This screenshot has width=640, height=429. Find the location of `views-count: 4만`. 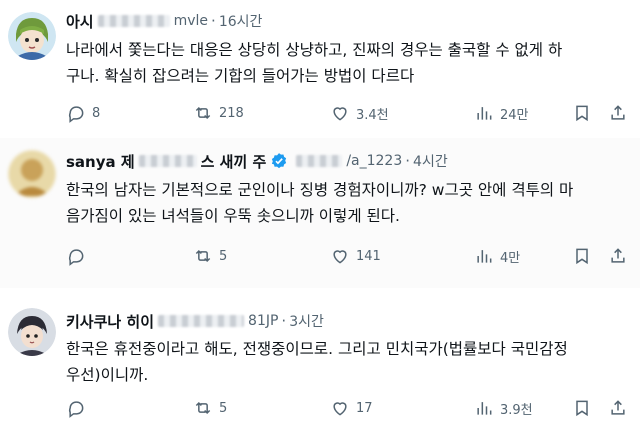

views-count: 4만 is located at coordinates (510, 258).